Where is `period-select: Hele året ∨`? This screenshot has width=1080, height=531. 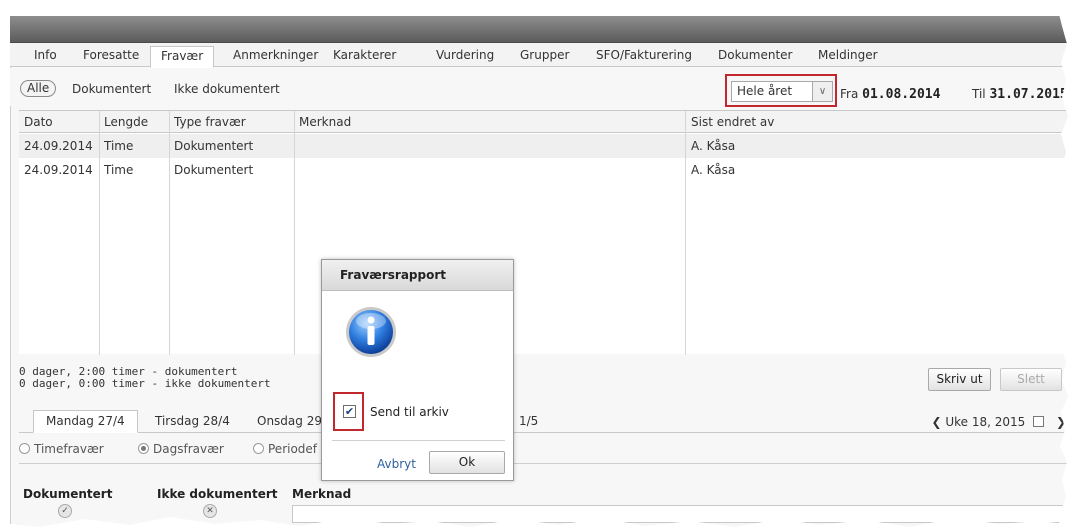 period-select: Hele året ∨ is located at coordinates (782, 91).